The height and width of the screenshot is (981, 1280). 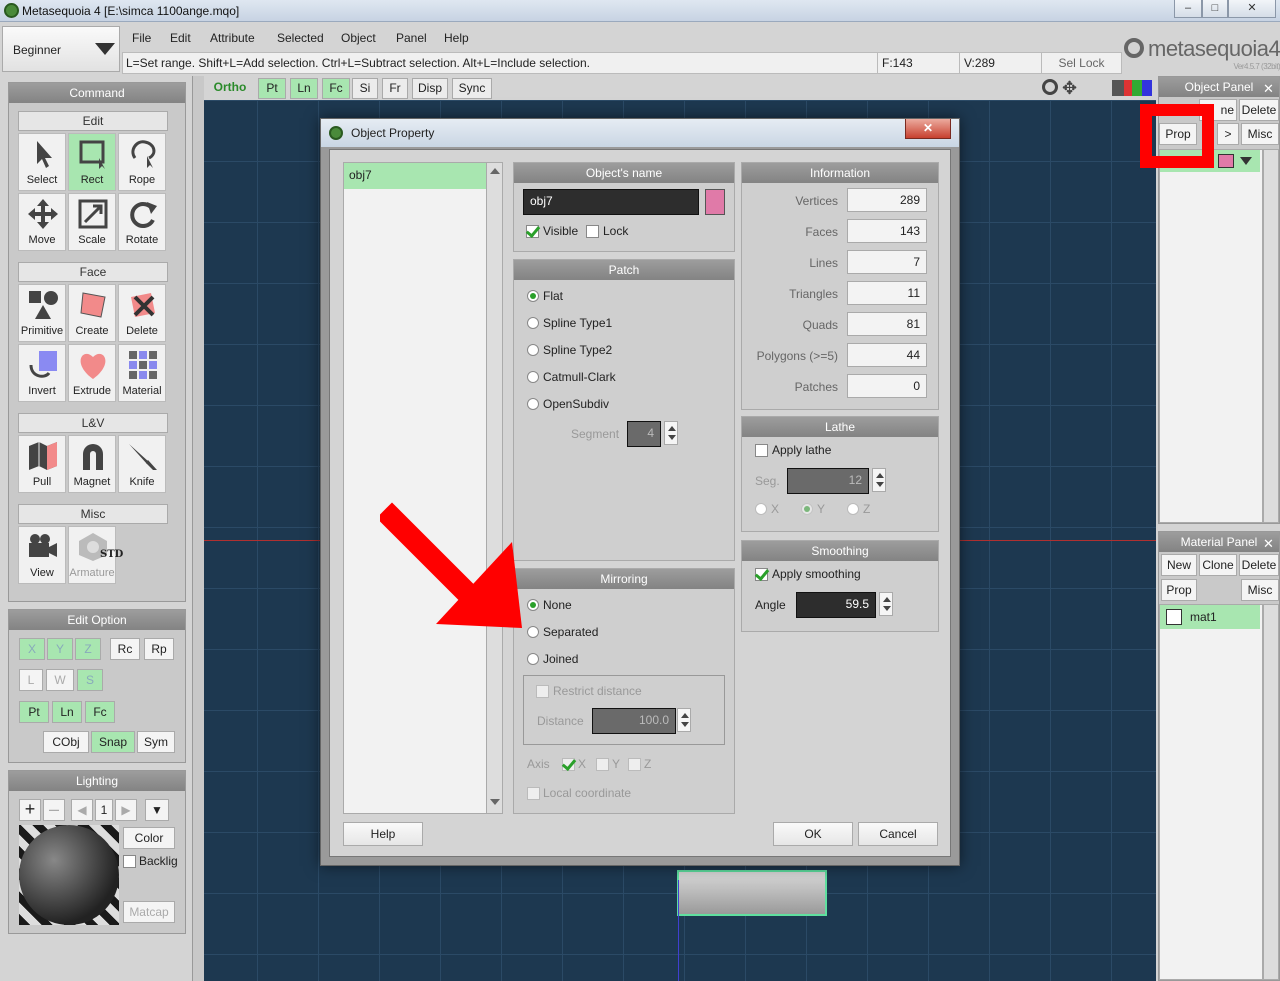 What do you see at coordinates (82, 810) in the screenshot?
I see `prev-light-icon: ◀` at bounding box center [82, 810].